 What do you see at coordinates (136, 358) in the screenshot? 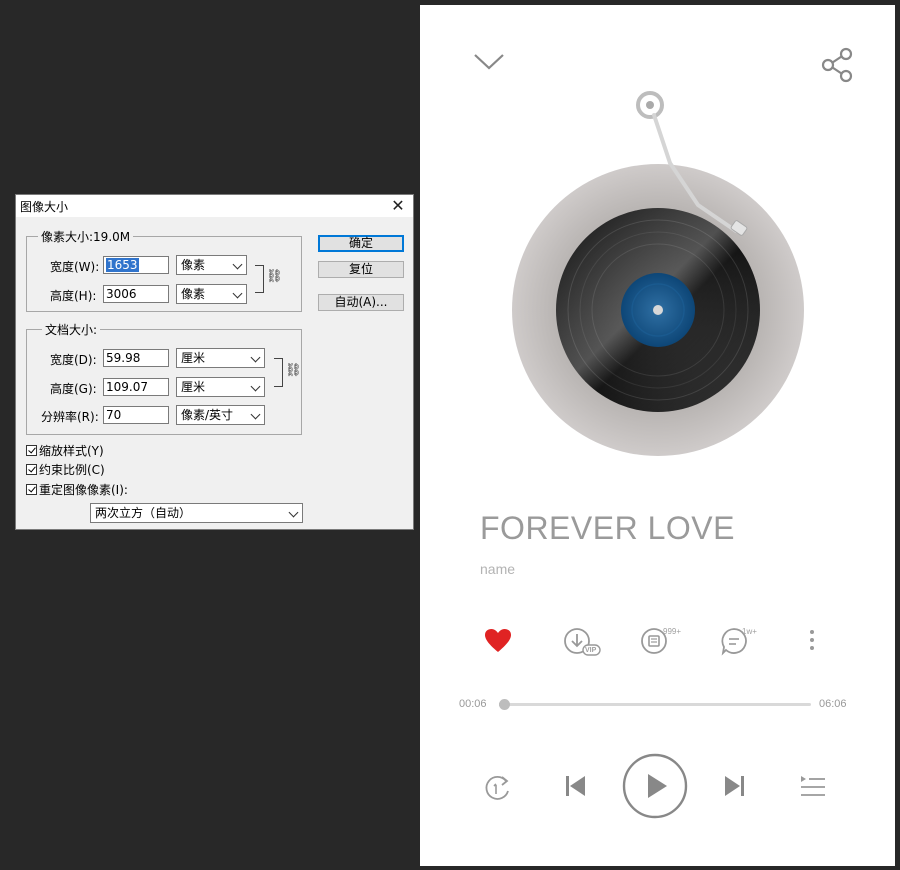
I see `doc-width-input: 59.98` at bounding box center [136, 358].